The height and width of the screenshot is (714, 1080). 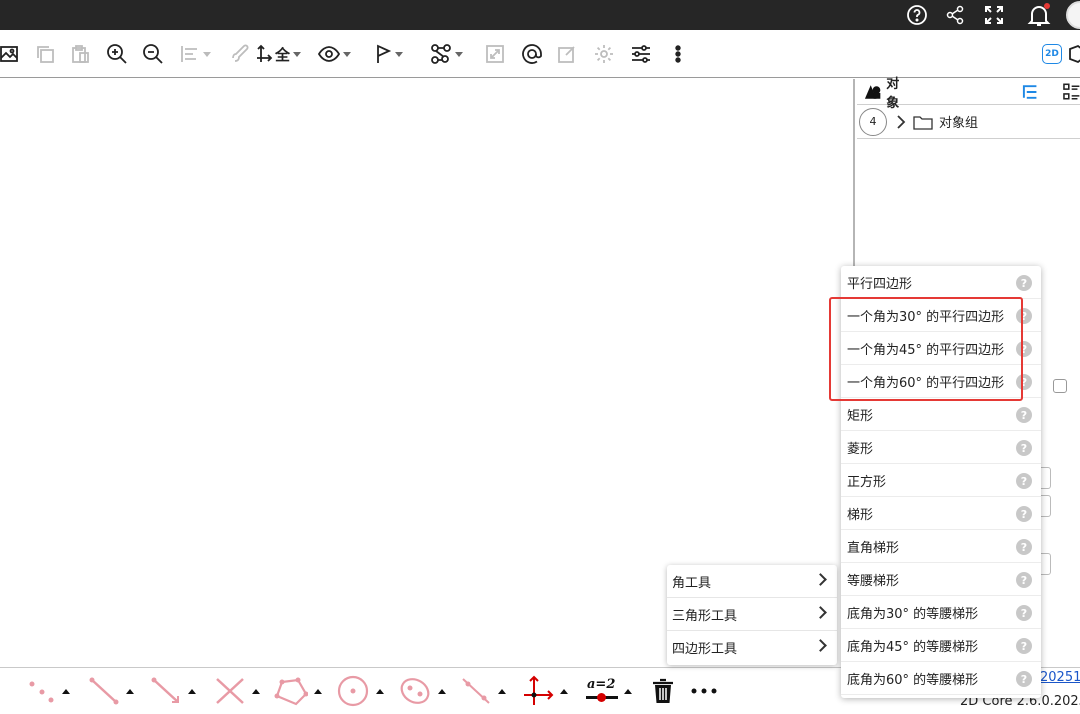 What do you see at coordinates (678, 54) in the screenshot?
I see `more-vertical-icon` at bounding box center [678, 54].